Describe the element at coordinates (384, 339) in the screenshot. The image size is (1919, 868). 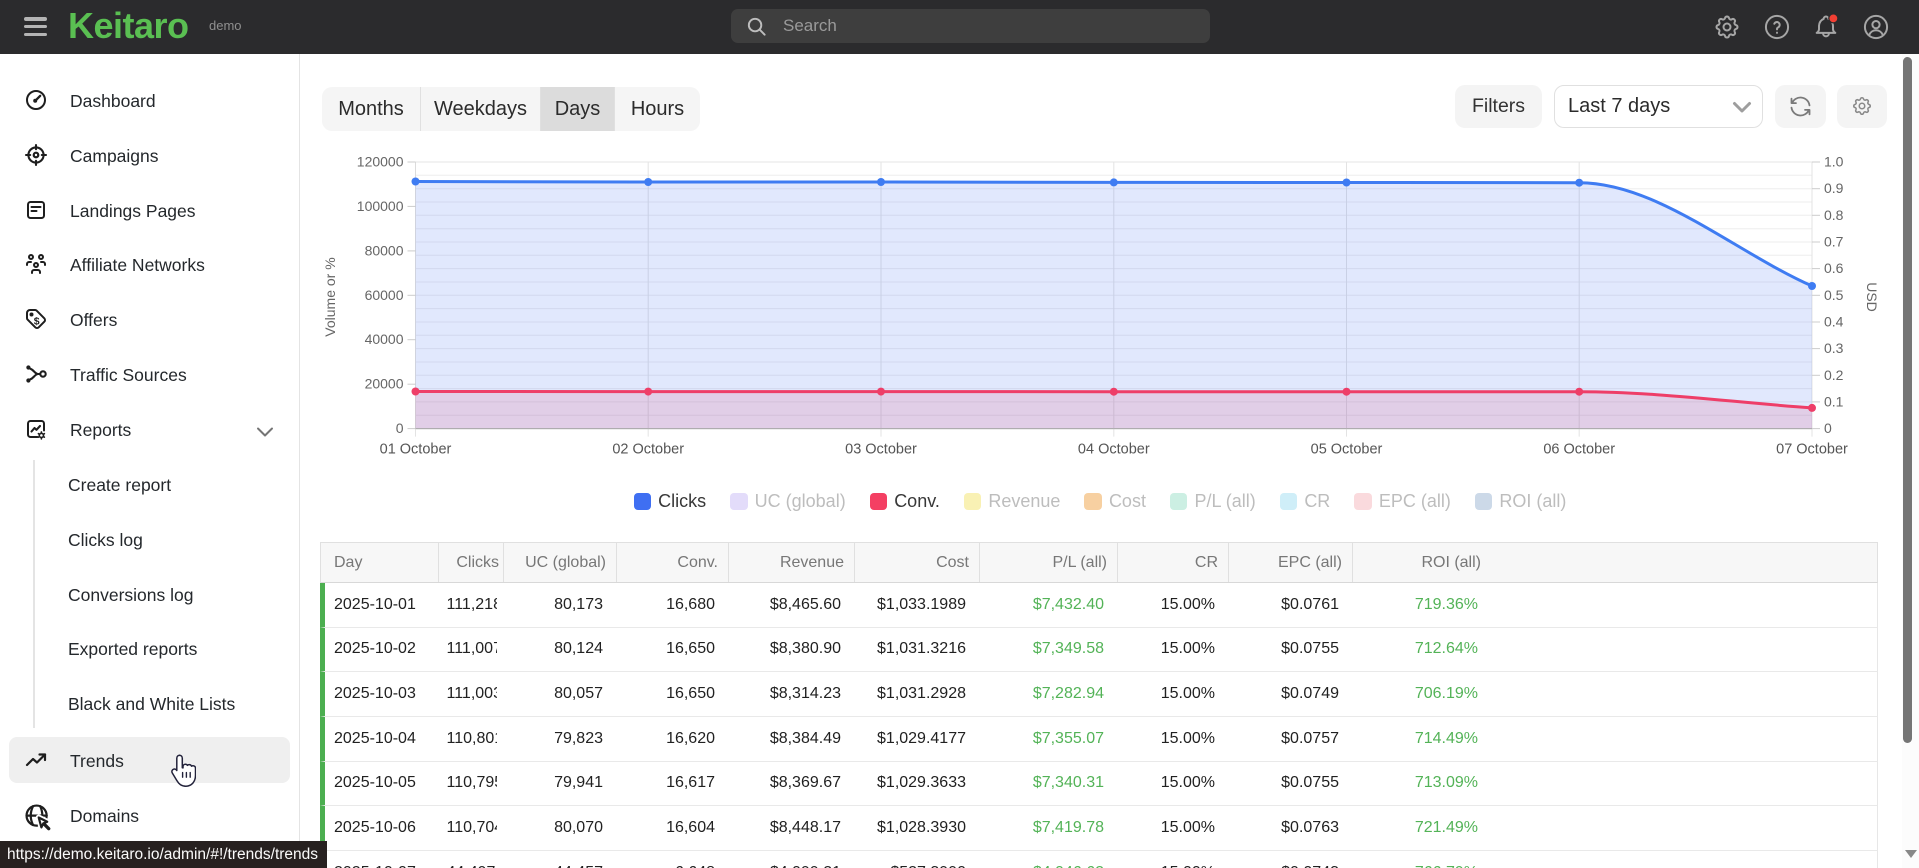
I see `svg-text: 40000` at that location.